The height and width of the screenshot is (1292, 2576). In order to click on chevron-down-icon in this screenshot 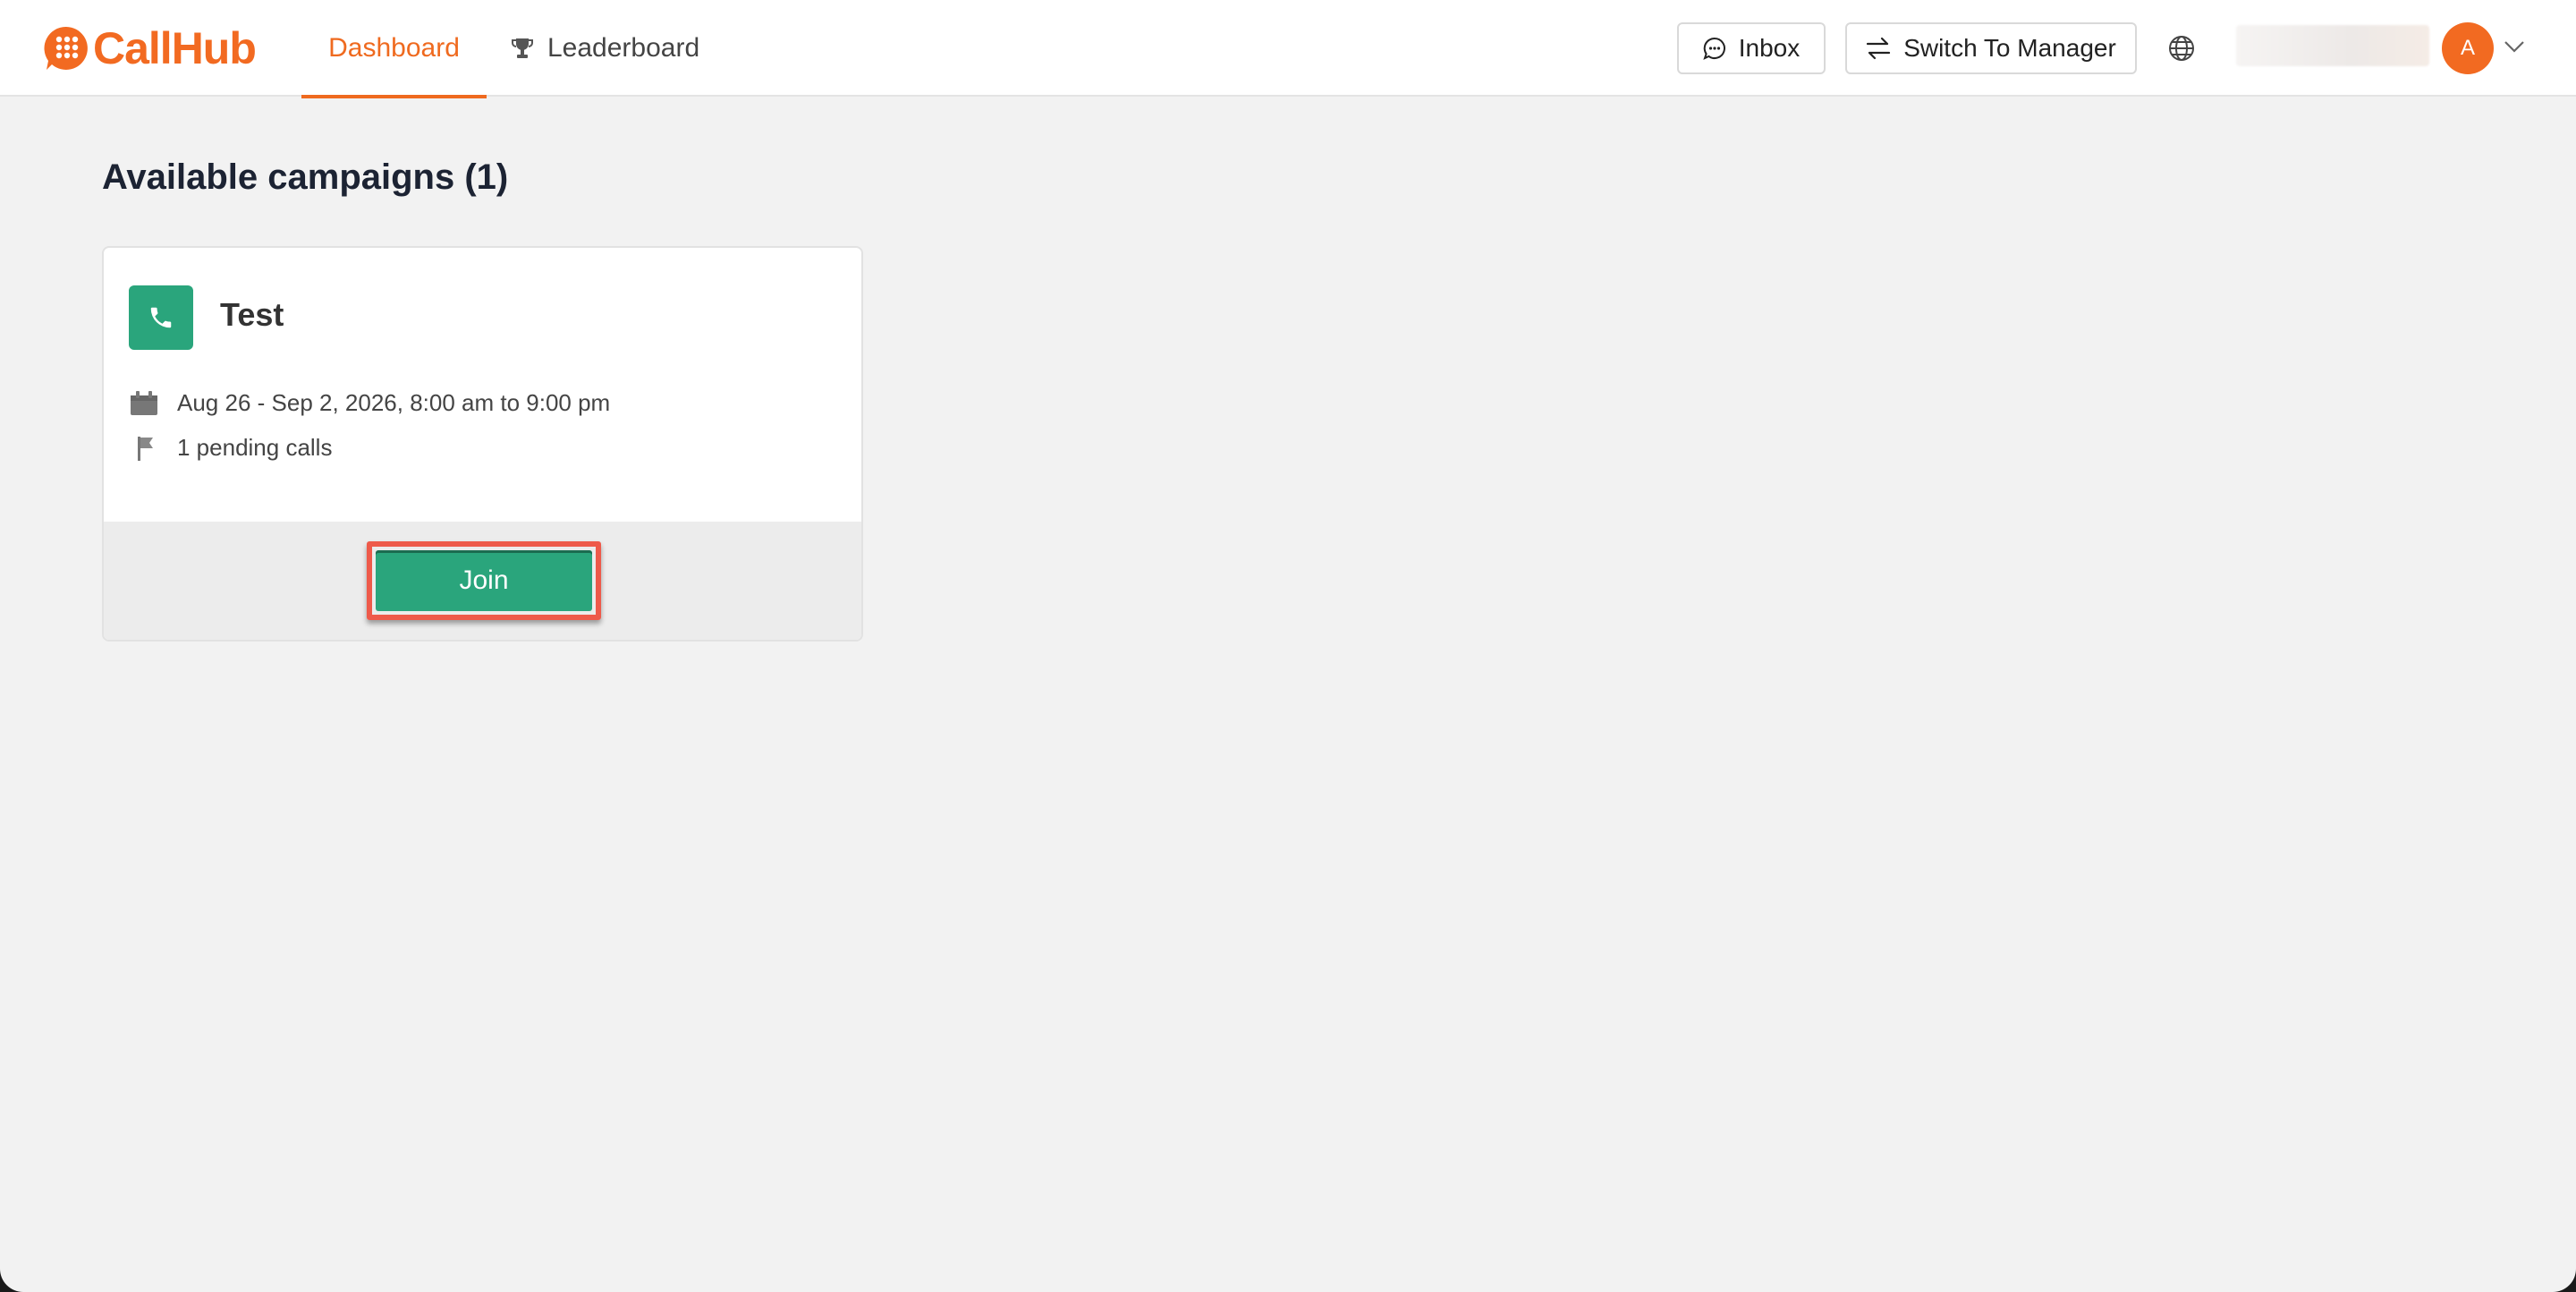, I will do `click(2514, 46)`.